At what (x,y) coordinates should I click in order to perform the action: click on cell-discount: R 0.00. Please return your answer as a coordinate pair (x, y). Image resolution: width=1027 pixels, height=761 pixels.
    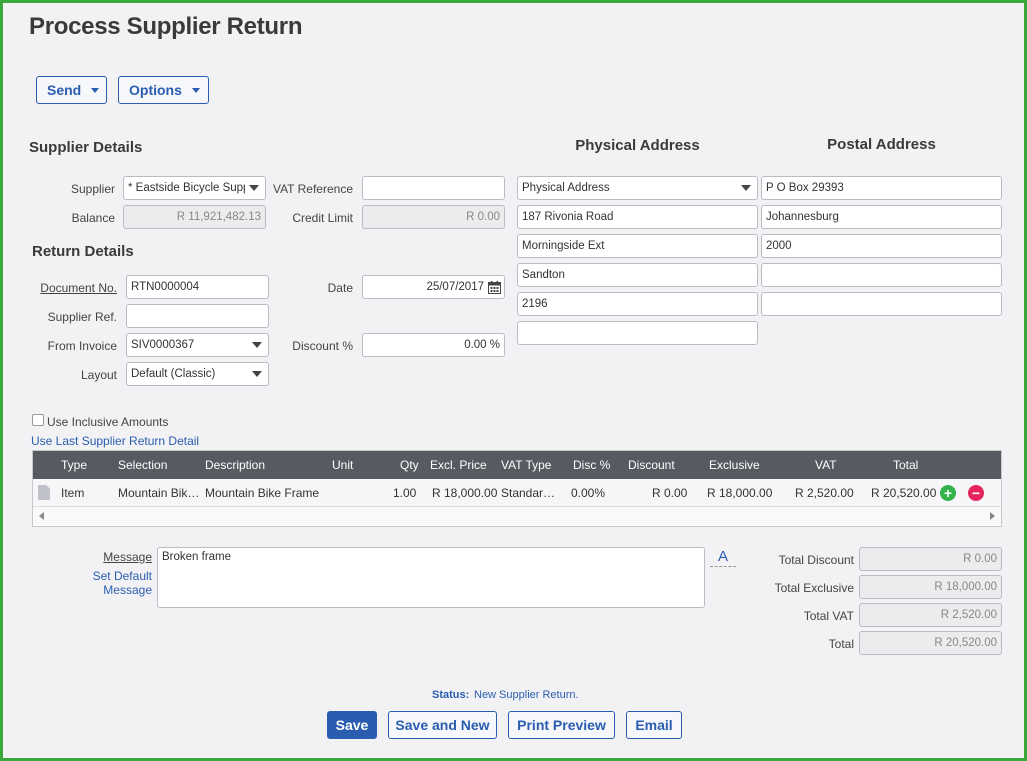
    Looking at the image, I should click on (669, 493).